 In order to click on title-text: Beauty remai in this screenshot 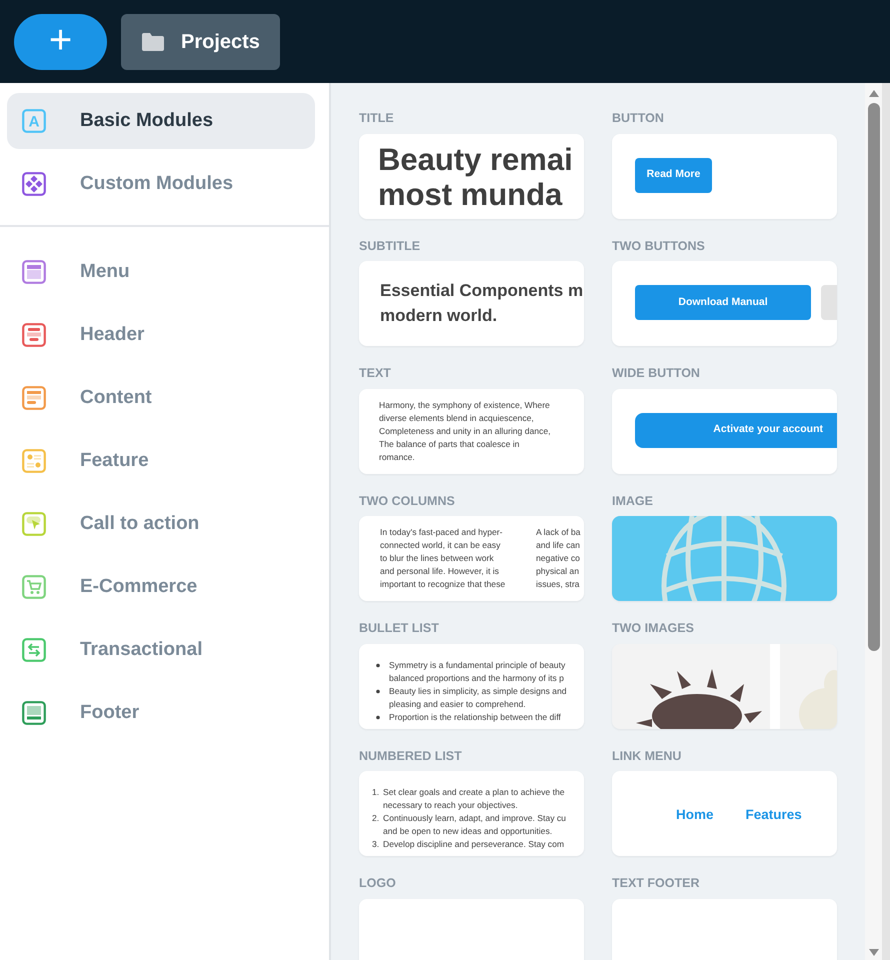, I will do `click(476, 160)`.